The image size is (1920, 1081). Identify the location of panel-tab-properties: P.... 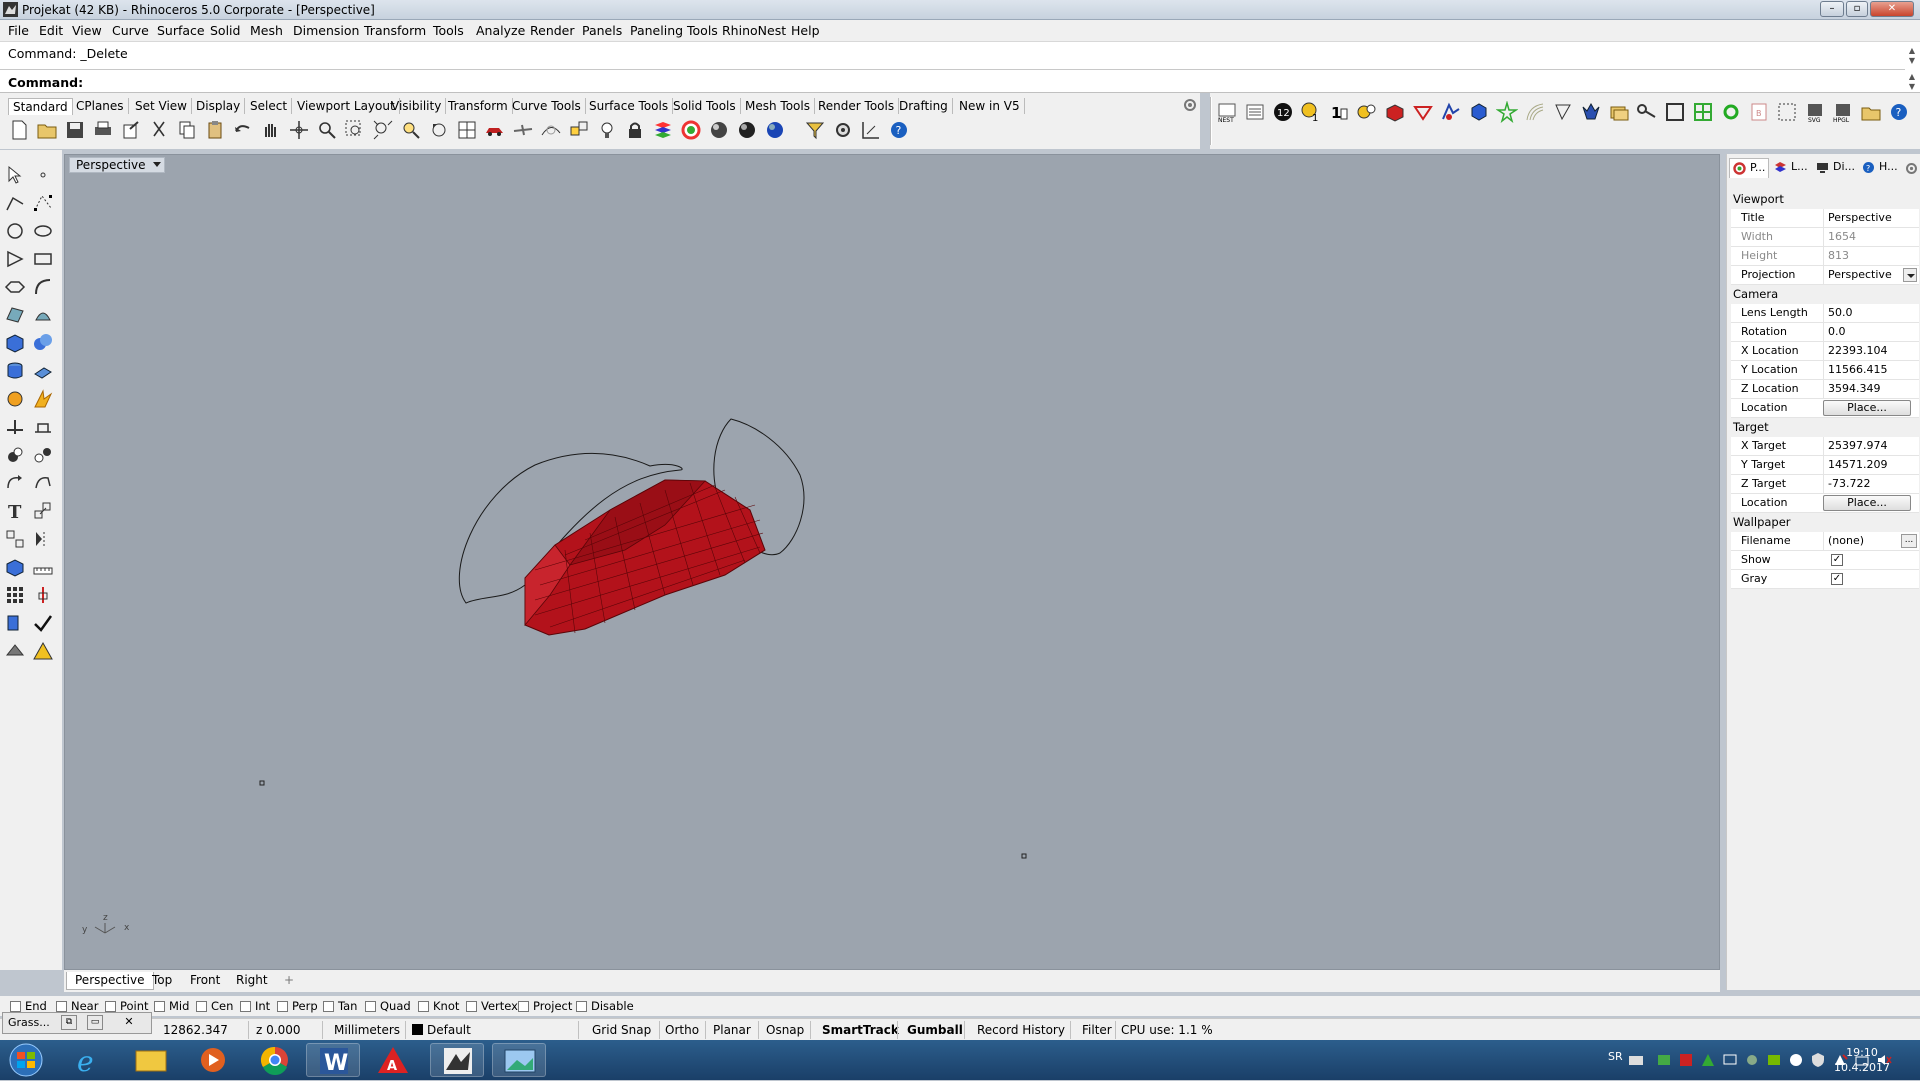
(1749, 168).